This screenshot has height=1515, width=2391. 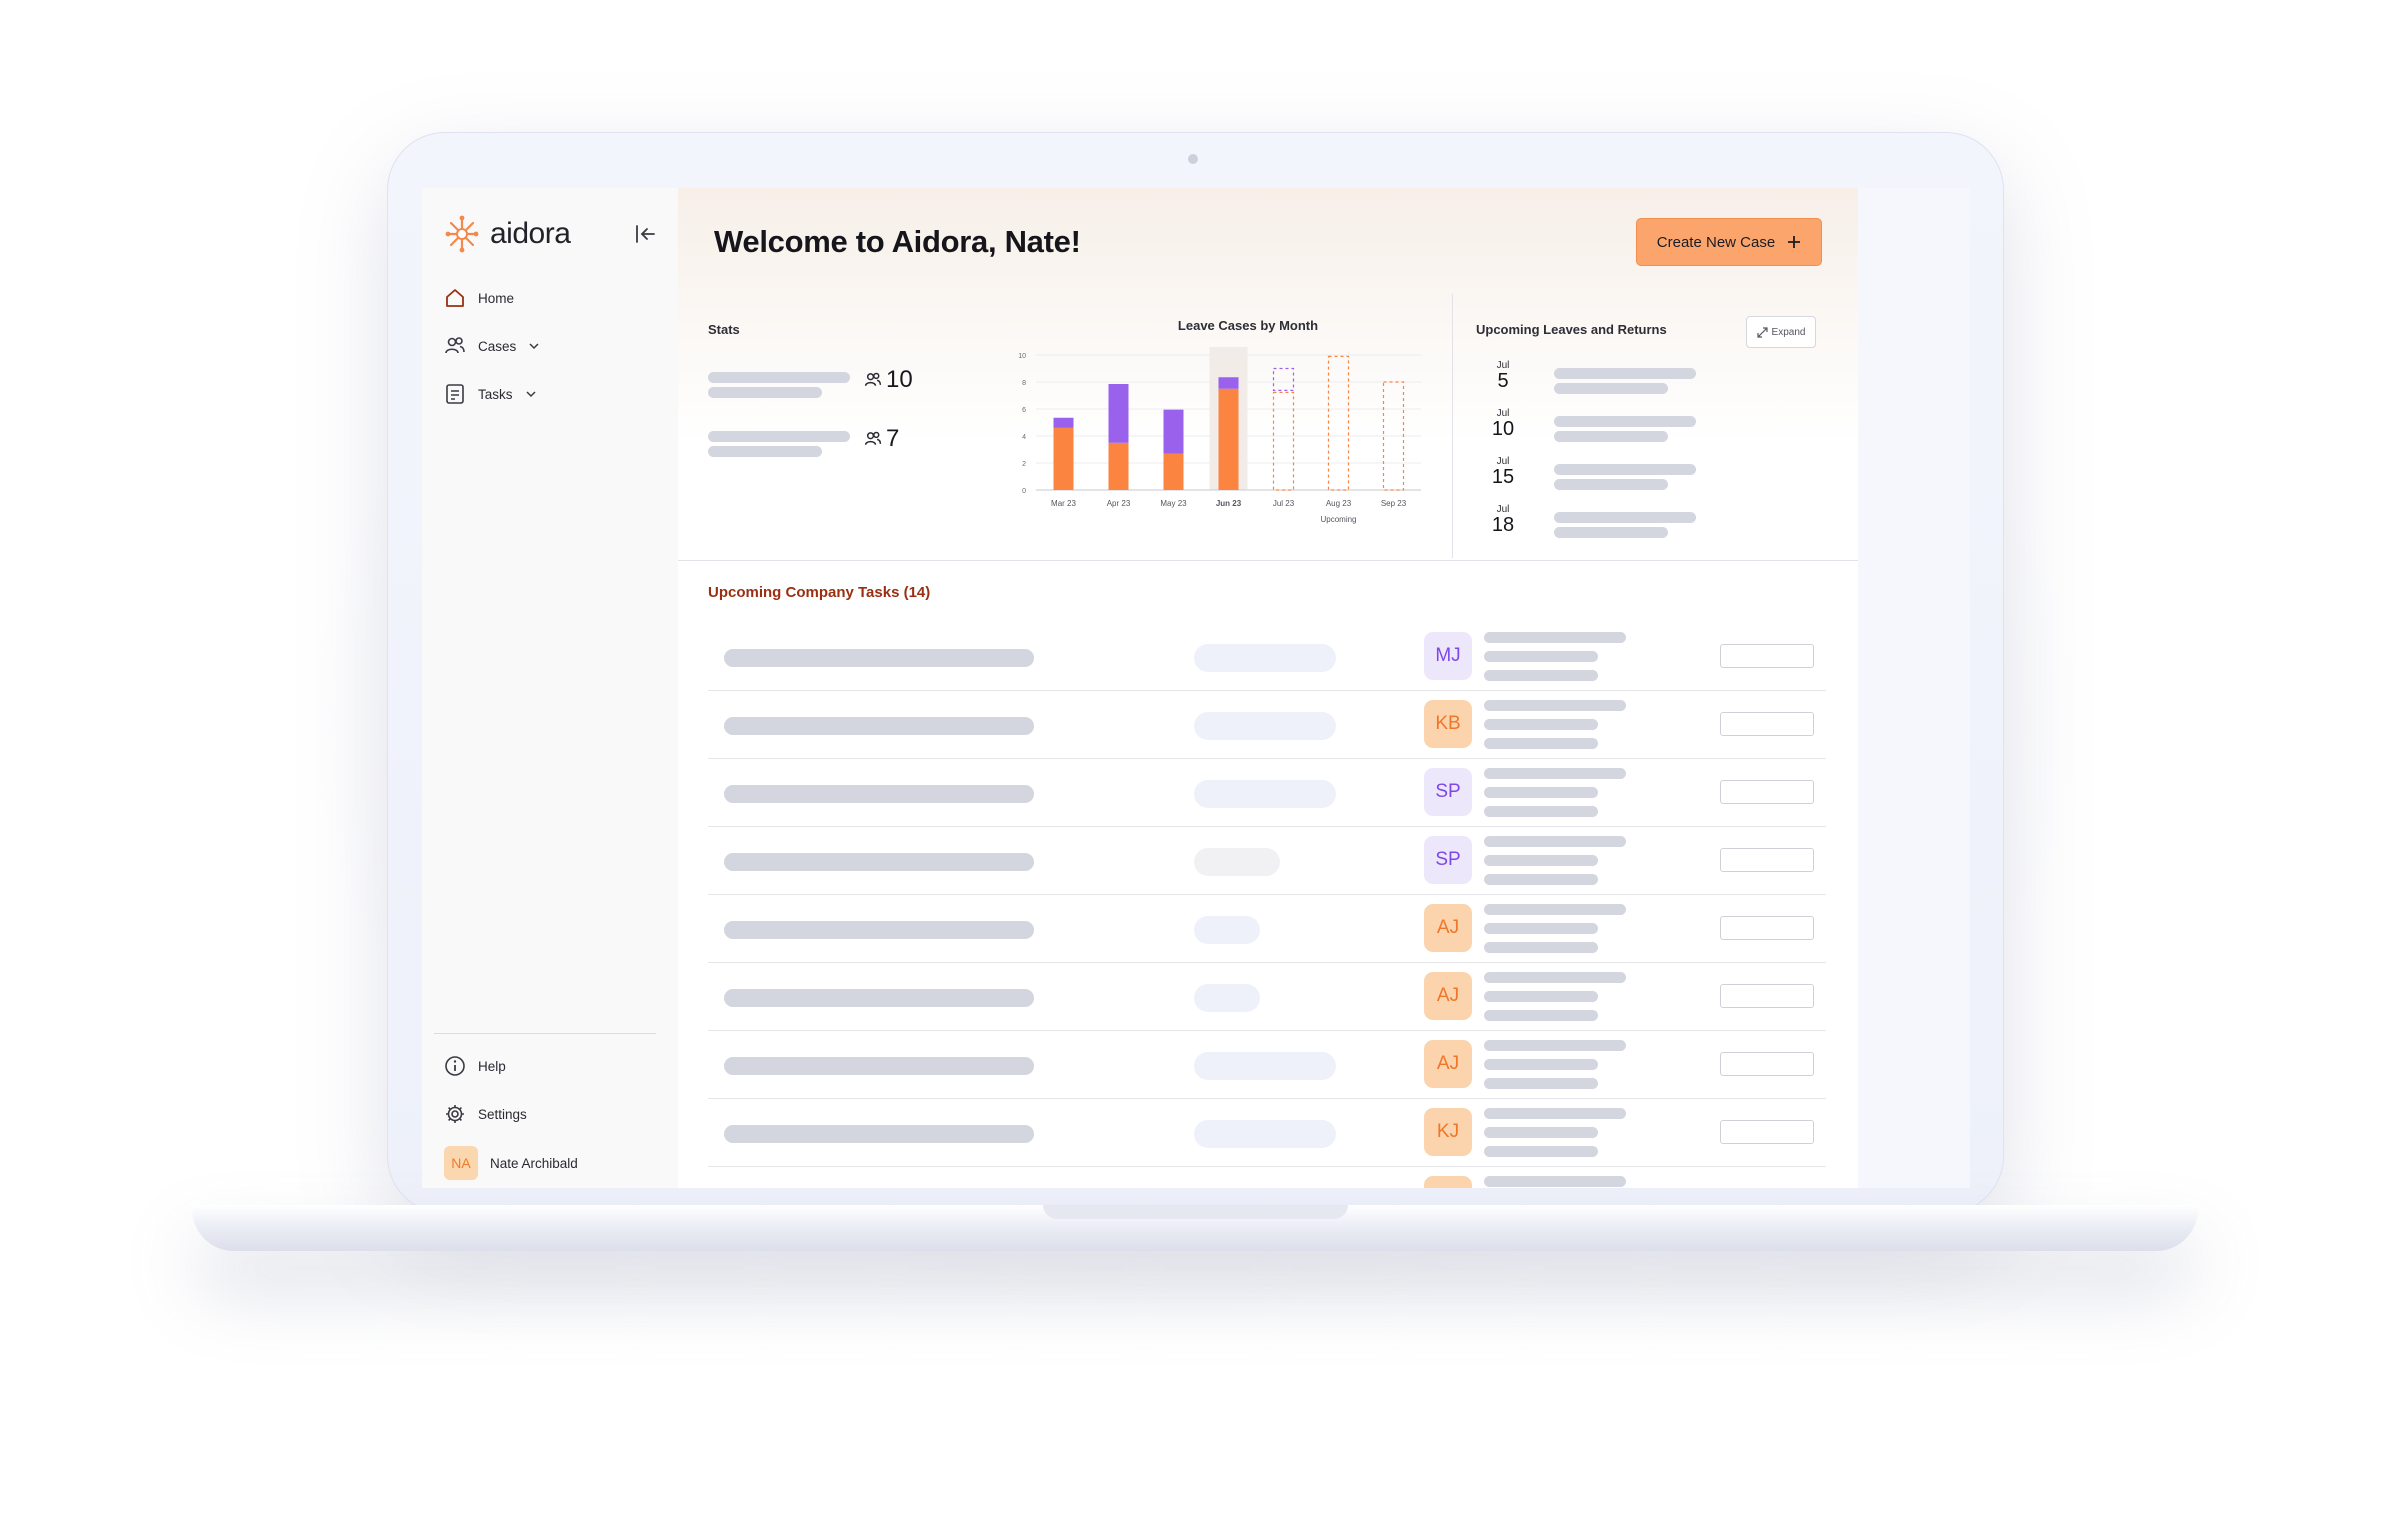 I want to click on users-icon, so click(x=873, y=379).